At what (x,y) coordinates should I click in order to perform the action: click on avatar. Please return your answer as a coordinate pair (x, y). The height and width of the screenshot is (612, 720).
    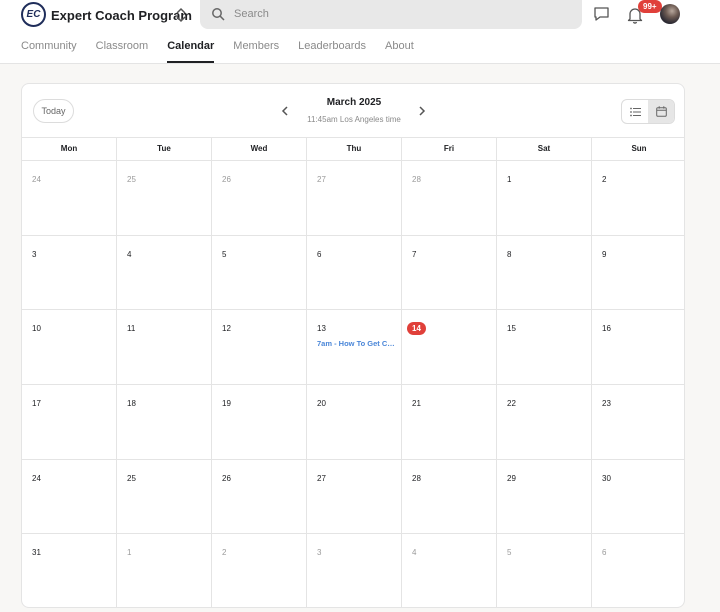
    Looking at the image, I should click on (670, 14).